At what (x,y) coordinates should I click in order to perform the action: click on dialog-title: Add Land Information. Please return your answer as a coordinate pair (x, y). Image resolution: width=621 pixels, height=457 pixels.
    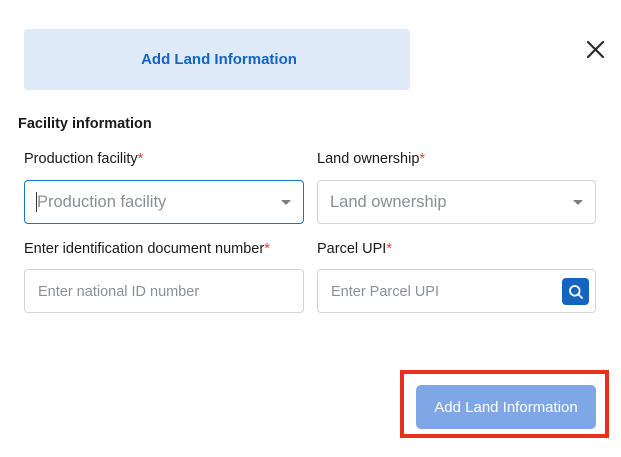
    Looking at the image, I should click on (219, 59).